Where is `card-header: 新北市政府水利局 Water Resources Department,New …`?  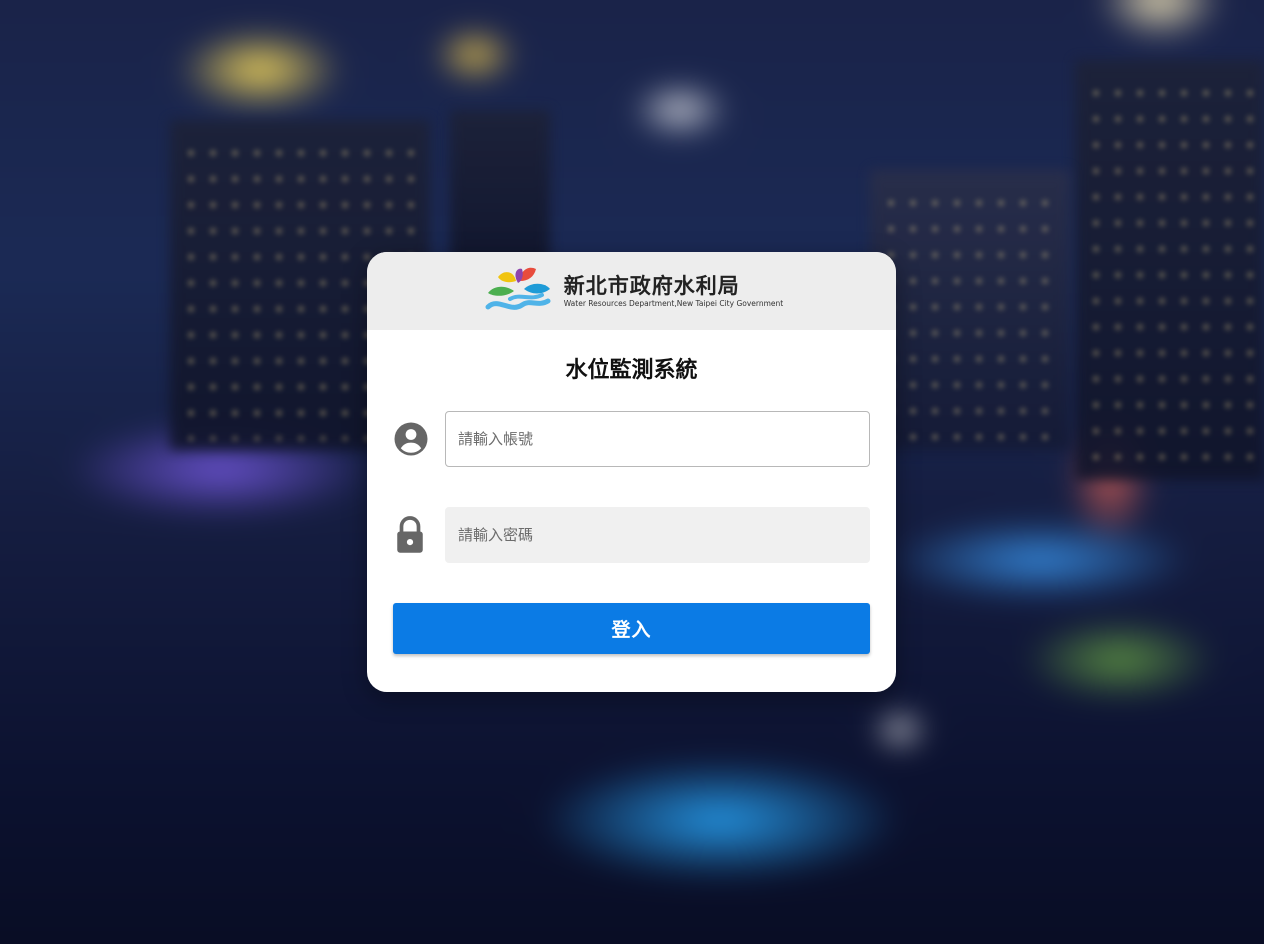 card-header: 新北市政府水利局 Water Resources Department,New … is located at coordinates (631, 291).